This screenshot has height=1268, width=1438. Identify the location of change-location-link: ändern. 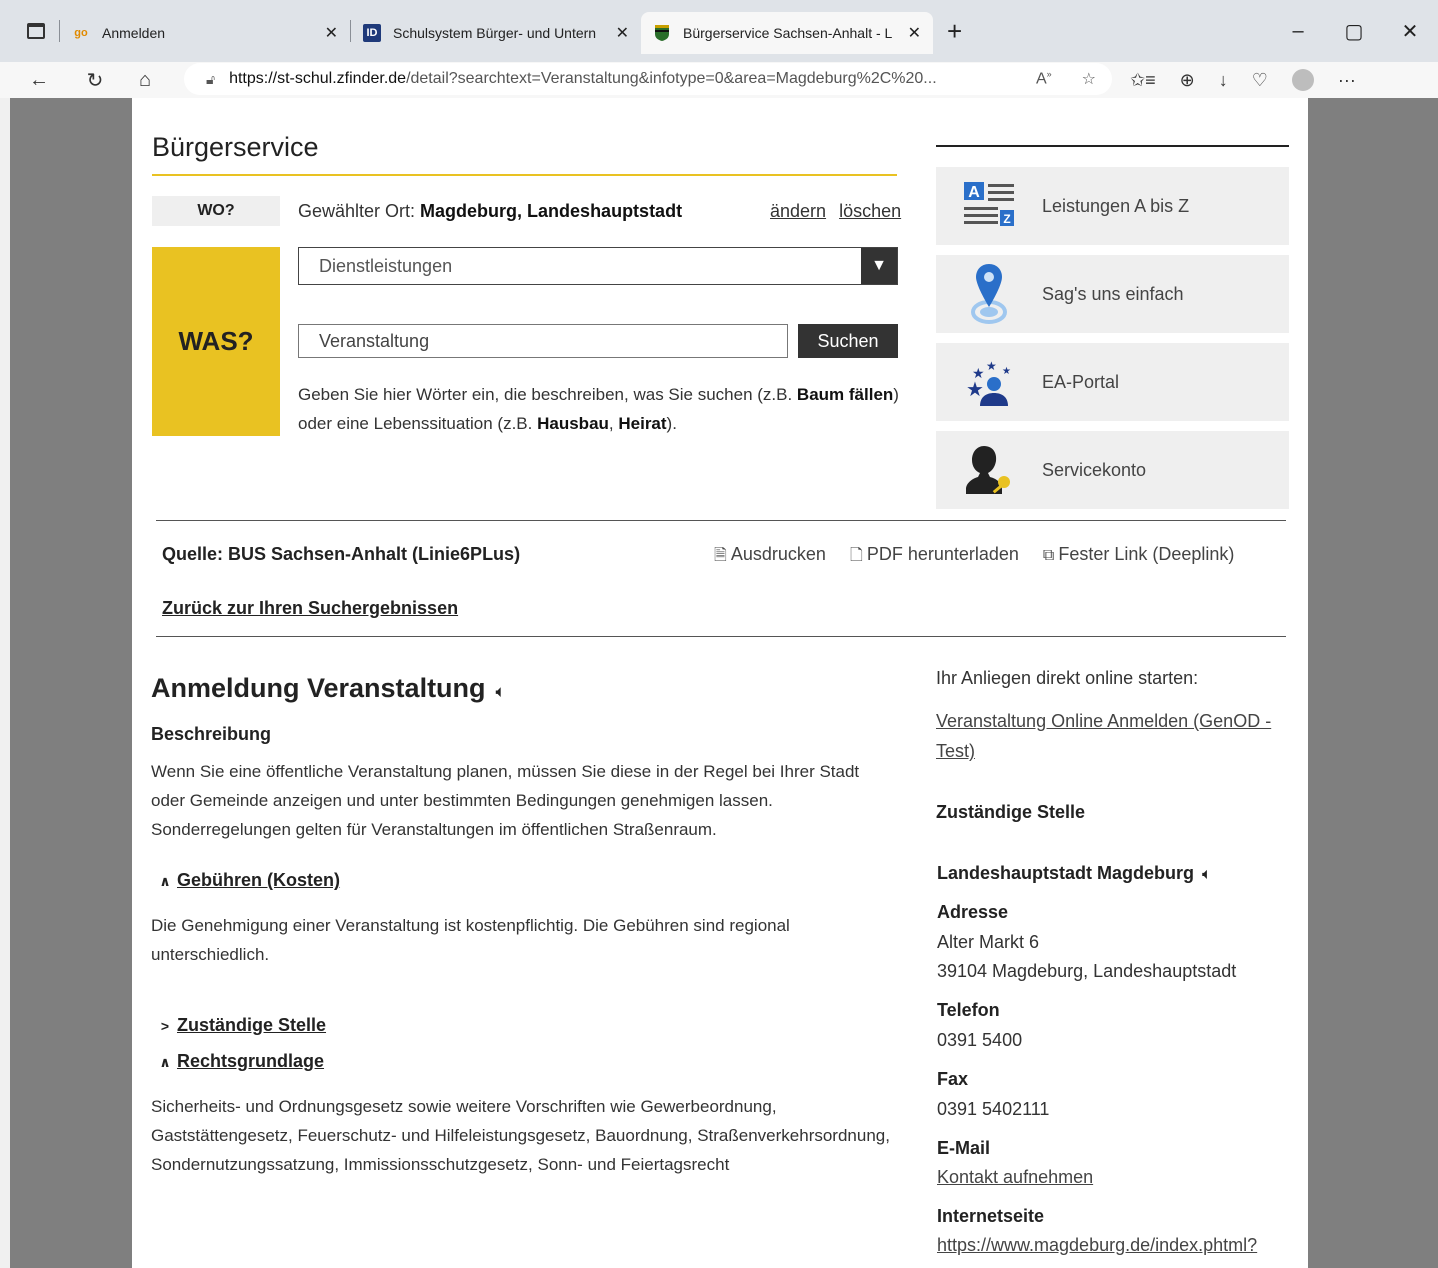
(798, 211).